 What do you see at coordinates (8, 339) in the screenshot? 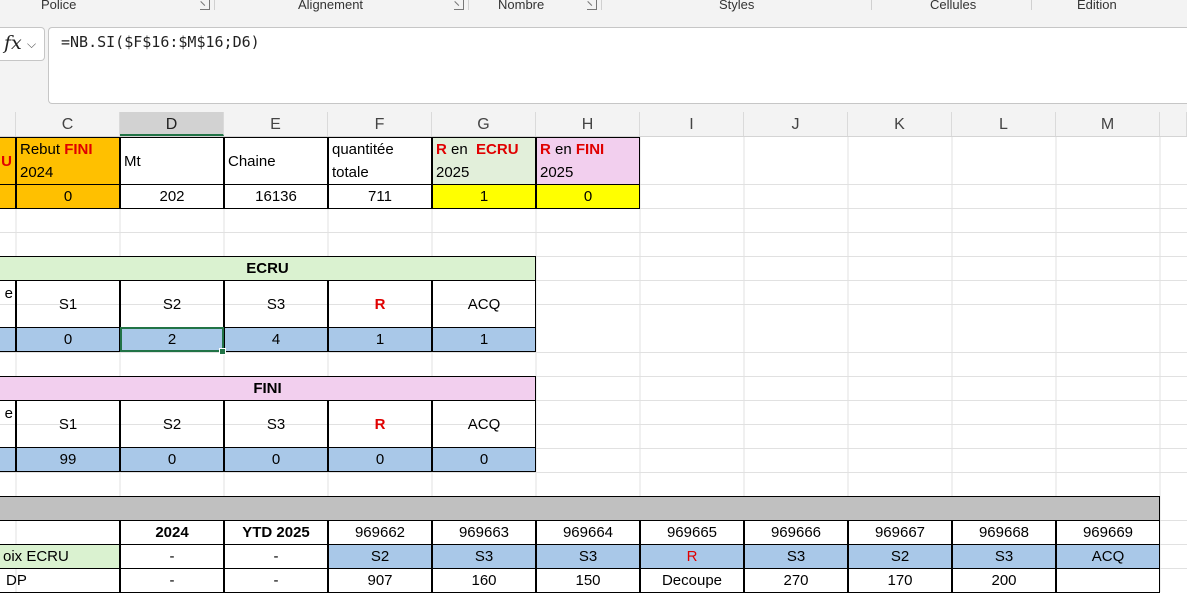
I see `ecru-cut-value` at bounding box center [8, 339].